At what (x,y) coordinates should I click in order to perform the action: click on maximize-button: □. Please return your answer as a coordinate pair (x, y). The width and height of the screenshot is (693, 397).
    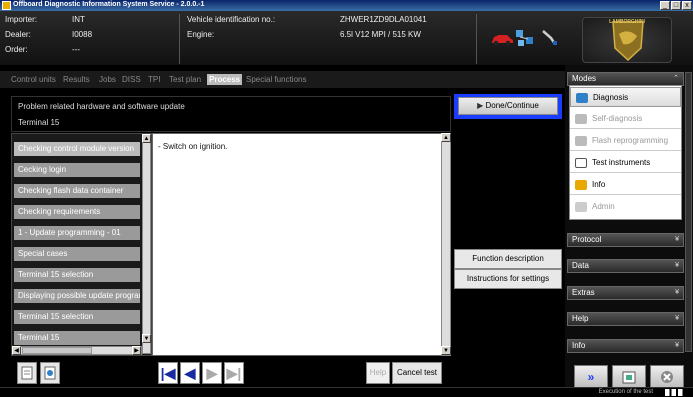
    Looking at the image, I should click on (676, 5).